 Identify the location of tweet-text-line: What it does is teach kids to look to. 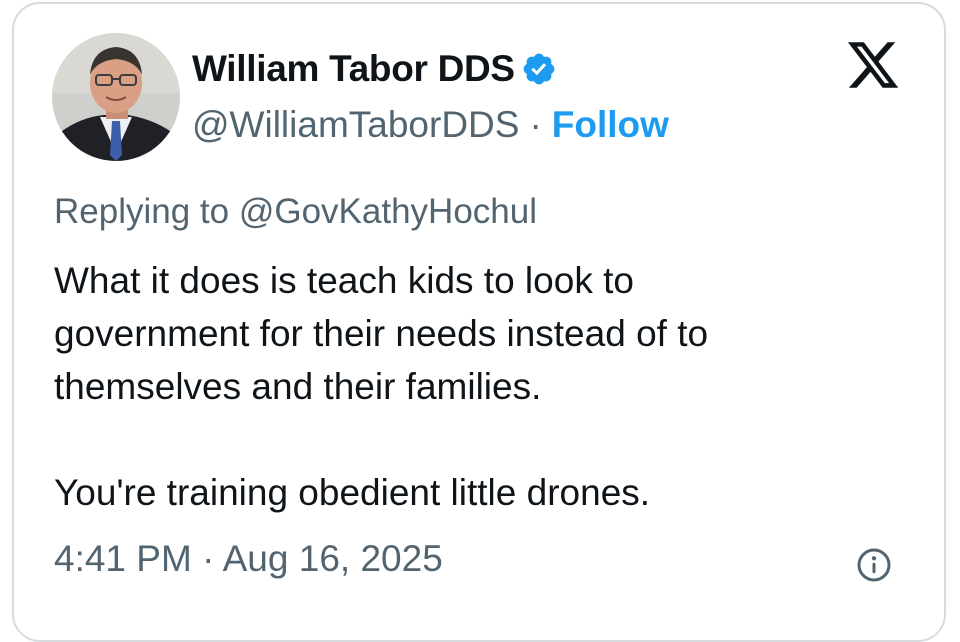
(344, 280).